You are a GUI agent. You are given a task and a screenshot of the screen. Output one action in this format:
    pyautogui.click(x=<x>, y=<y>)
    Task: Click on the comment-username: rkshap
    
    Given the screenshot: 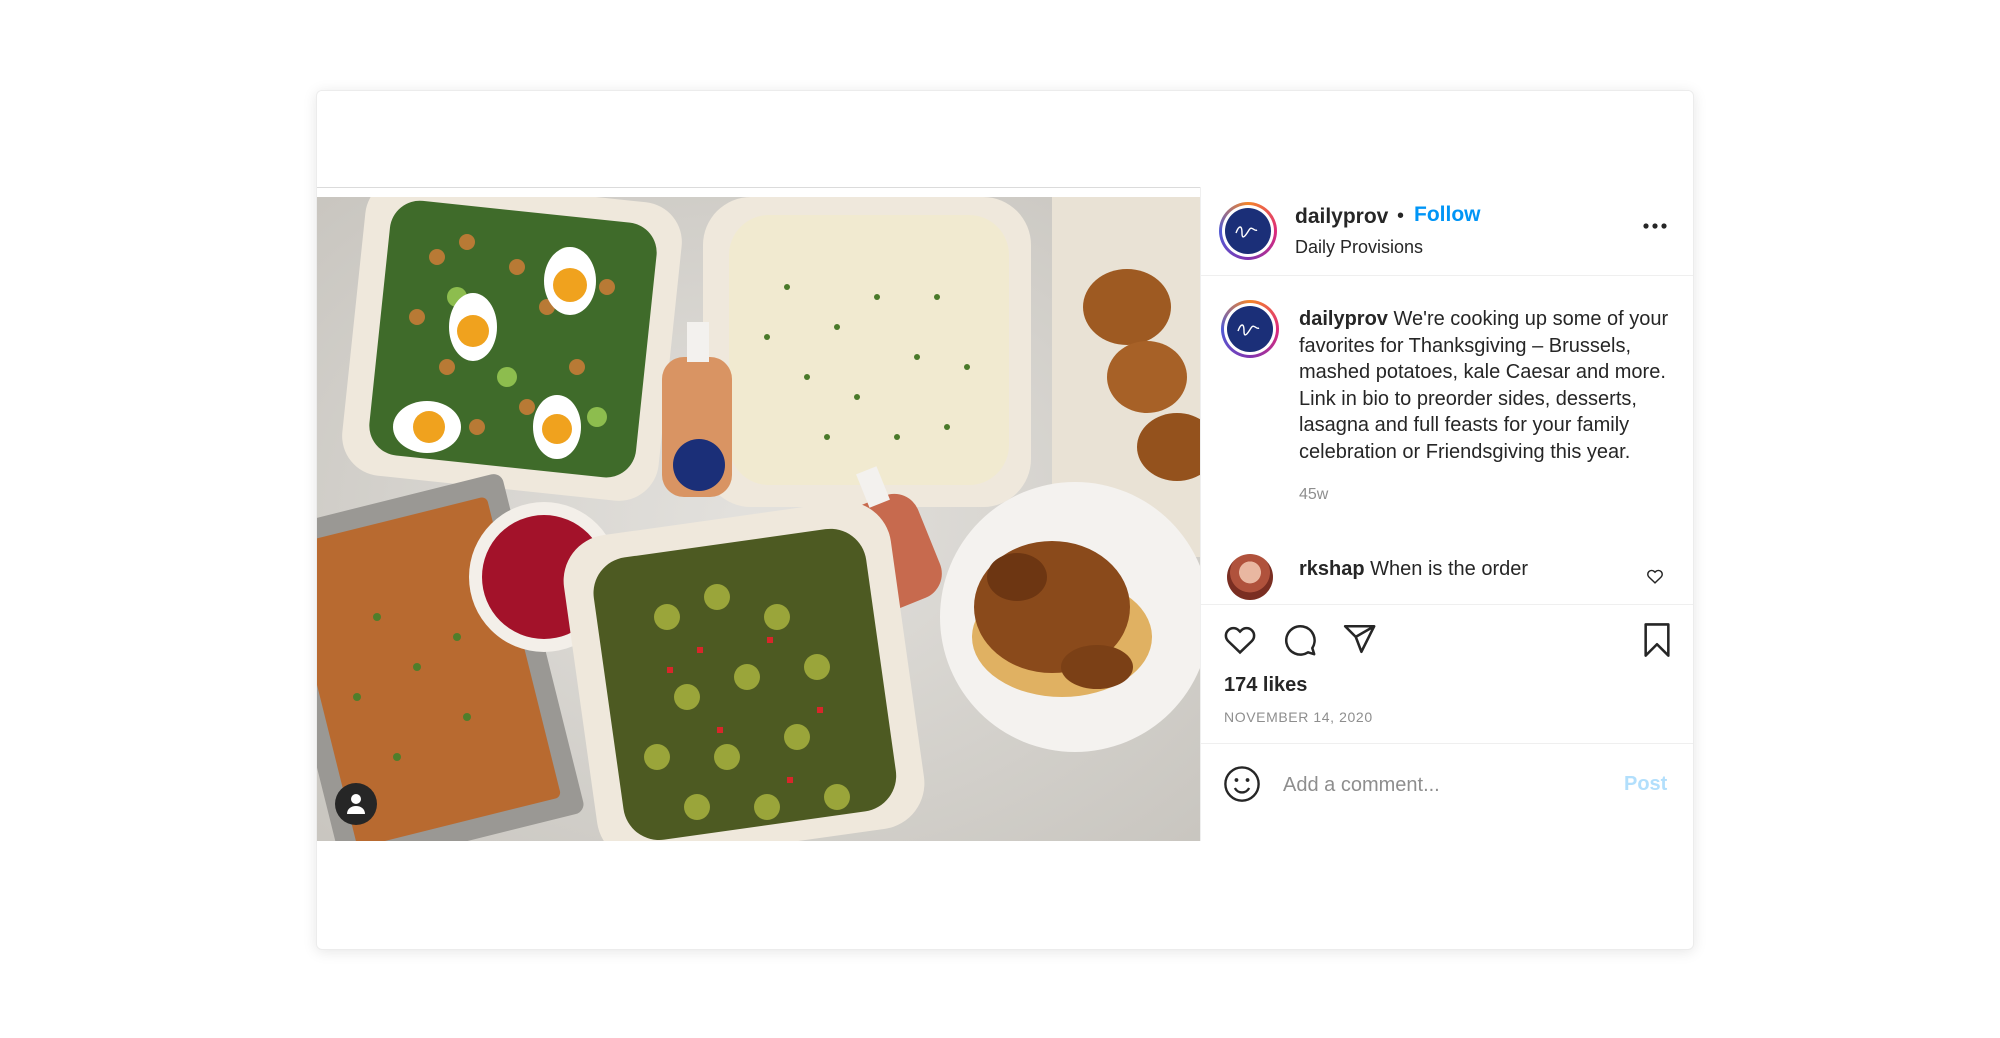 What is the action you would take?
    pyautogui.click(x=1332, y=569)
    